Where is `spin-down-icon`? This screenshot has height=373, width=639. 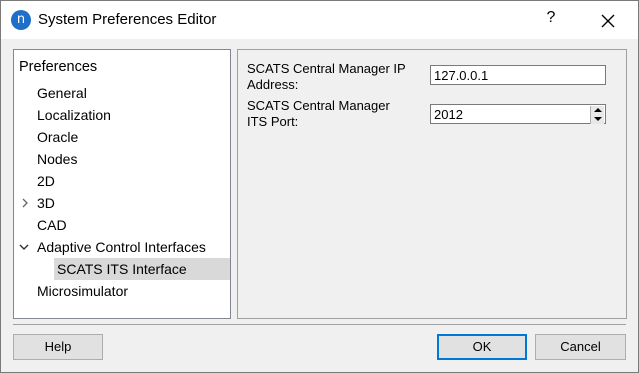
spin-down-icon is located at coordinates (597, 119).